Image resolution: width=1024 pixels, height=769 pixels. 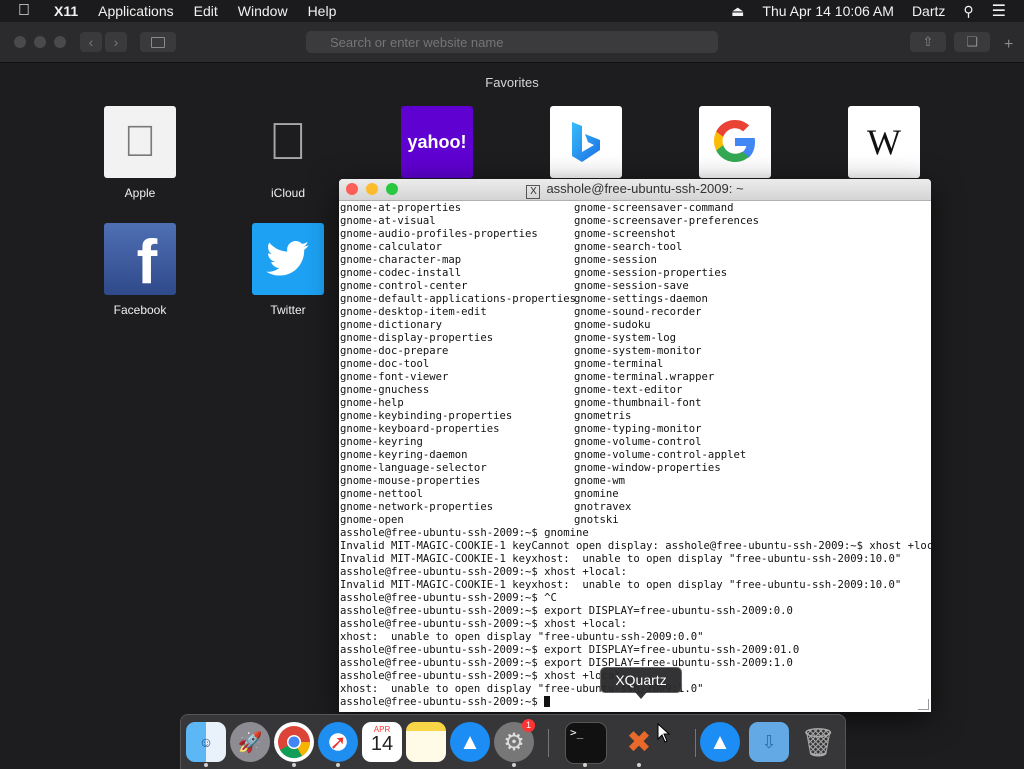 I want to click on terminal-listing-item: gnome-typing-monitor, so click(x=638, y=429).